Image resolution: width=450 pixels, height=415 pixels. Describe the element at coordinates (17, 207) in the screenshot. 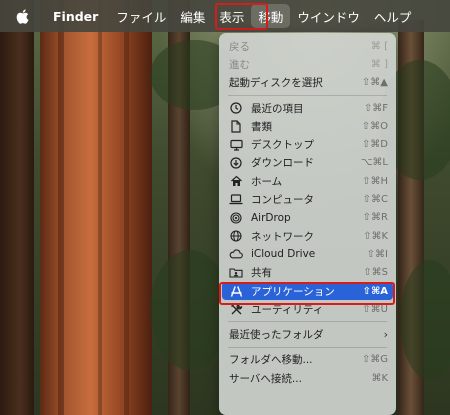

I see `tree-trunk` at that location.